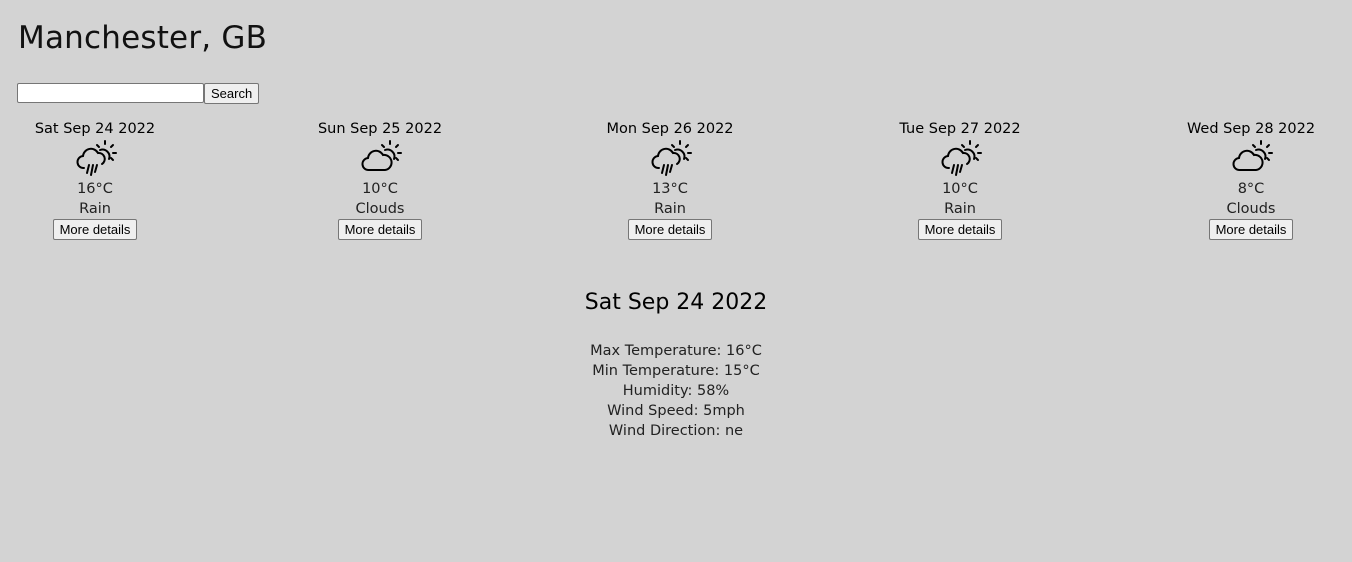  What do you see at coordinates (95, 179) in the screenshot?
I see `forecast-day: Sat Sep 24 2022 16°C Rain More details` at bounding box center [95, 179].